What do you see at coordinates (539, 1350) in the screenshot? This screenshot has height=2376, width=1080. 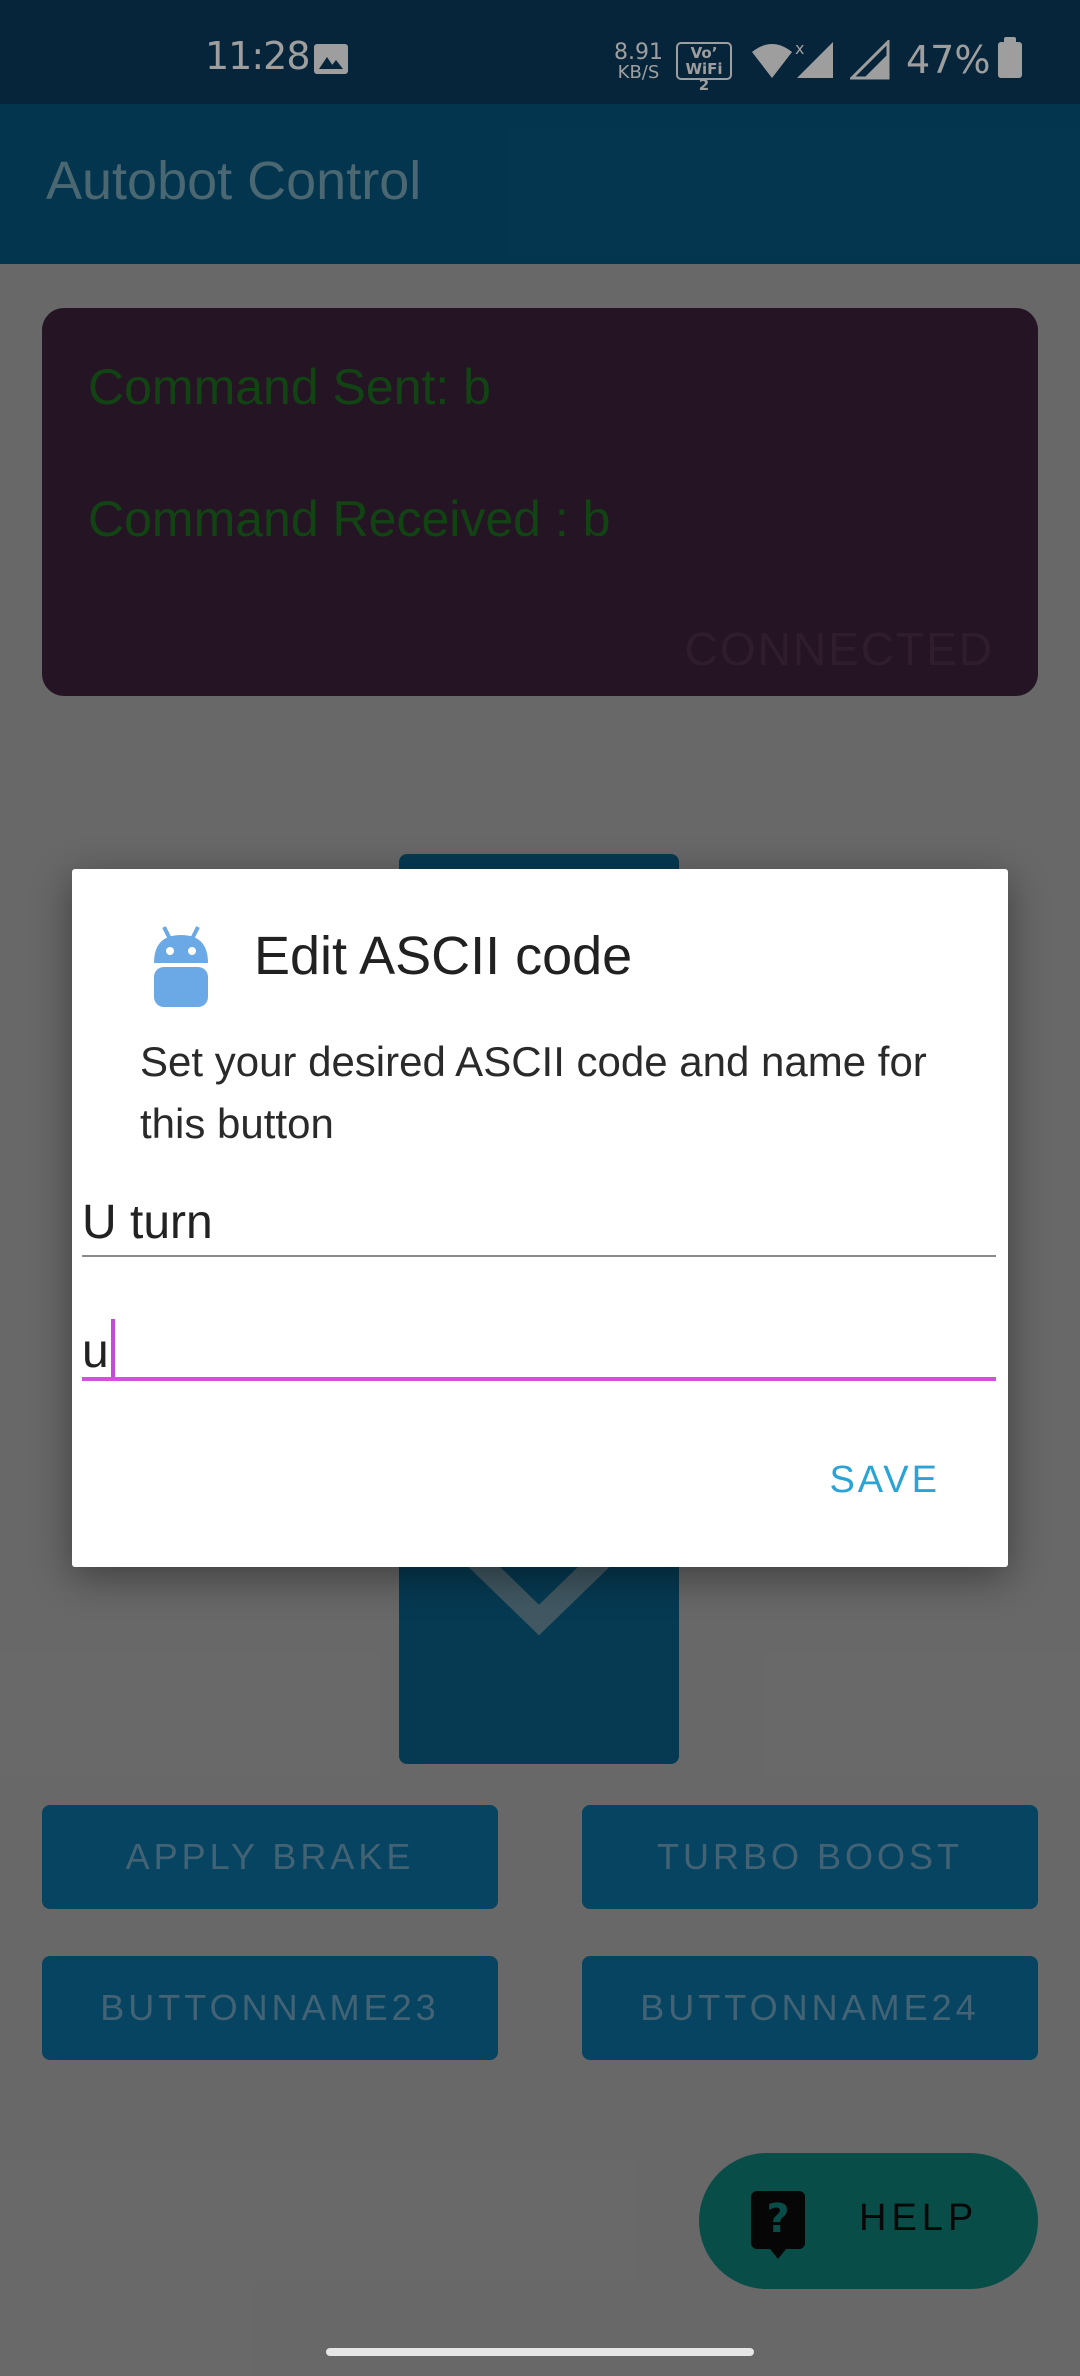 I see `ascii-code-field: u` at bounding box center [539, 1350].